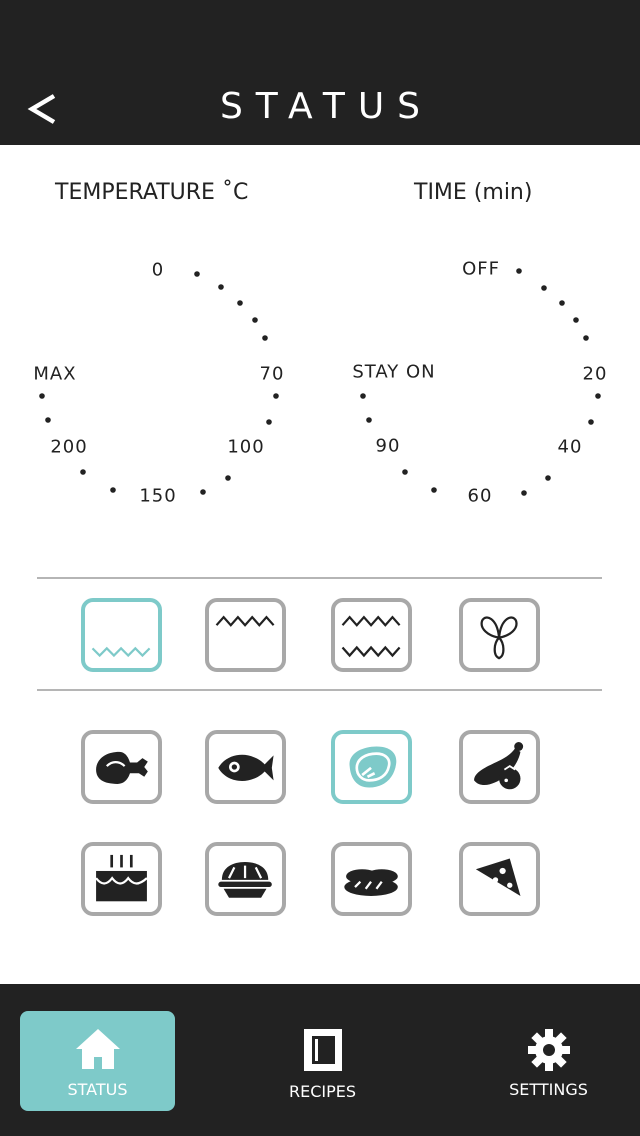 This screenshot has height=1136, width=640. What do you see at coordinates (371, 882) in the screenshot?
I see `bread-icon` at bounding box center [371, 882].